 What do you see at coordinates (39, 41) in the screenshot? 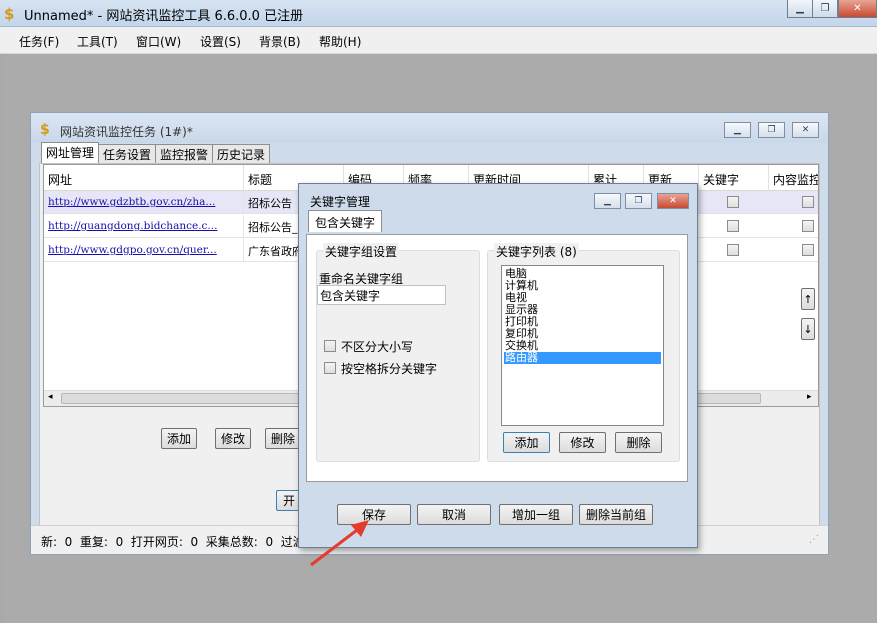
I see `menu-task: 任务(F)` at bounding box center [39, 41].